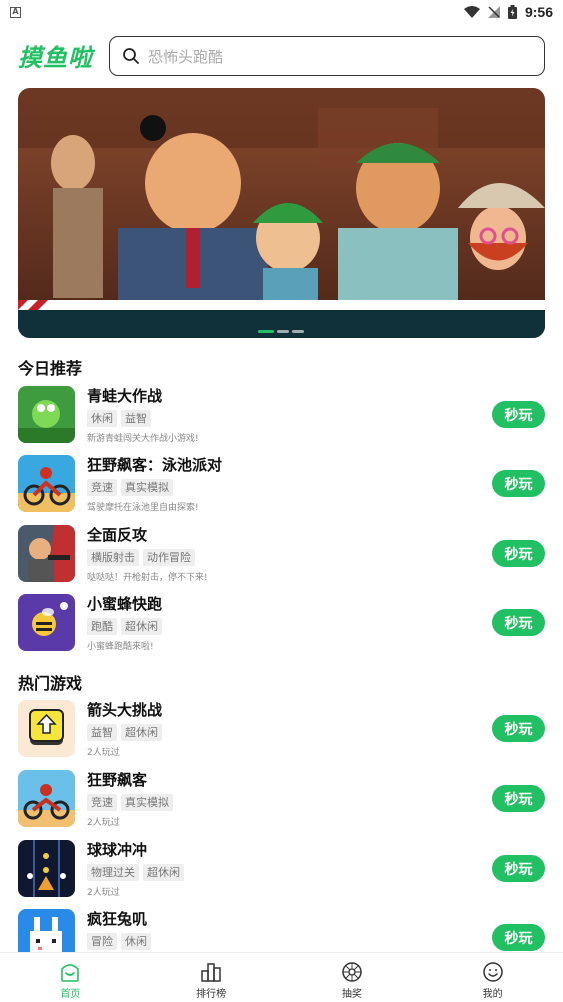 This screenshot has height=1002, width=563. I want to click on game-tags: 益智 超休闲, so click(124, 732).